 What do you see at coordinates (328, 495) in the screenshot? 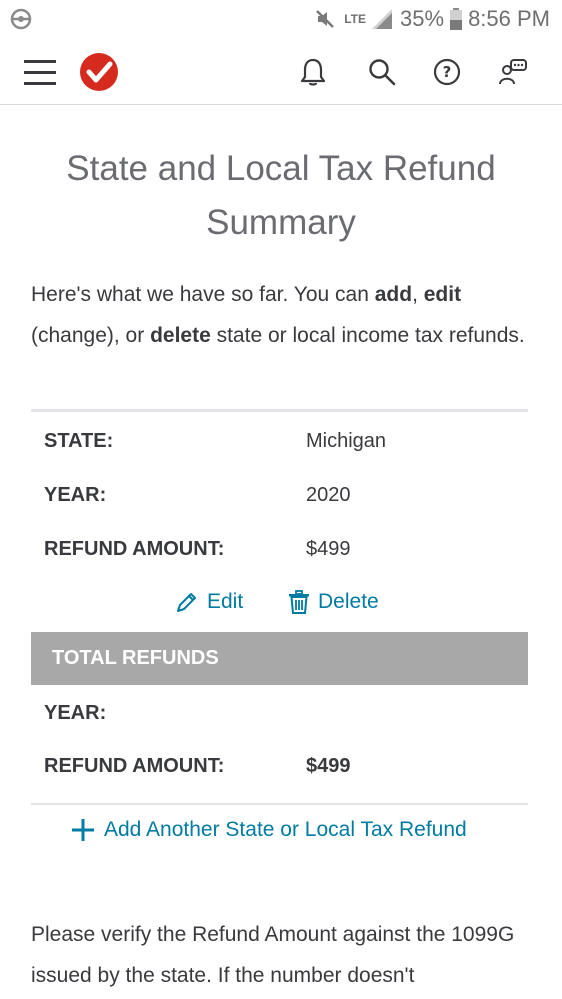
I see `year-value: 2020` at bounding box center [328, 495].